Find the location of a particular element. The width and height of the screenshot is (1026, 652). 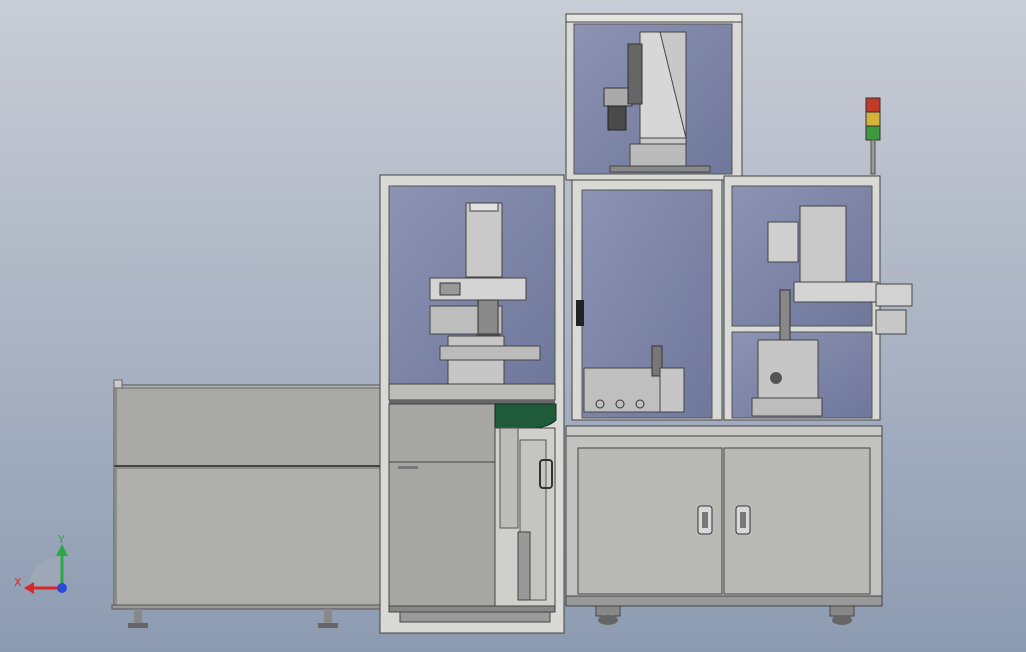

triad-y-label: Y is located at coordinates (61, 539).